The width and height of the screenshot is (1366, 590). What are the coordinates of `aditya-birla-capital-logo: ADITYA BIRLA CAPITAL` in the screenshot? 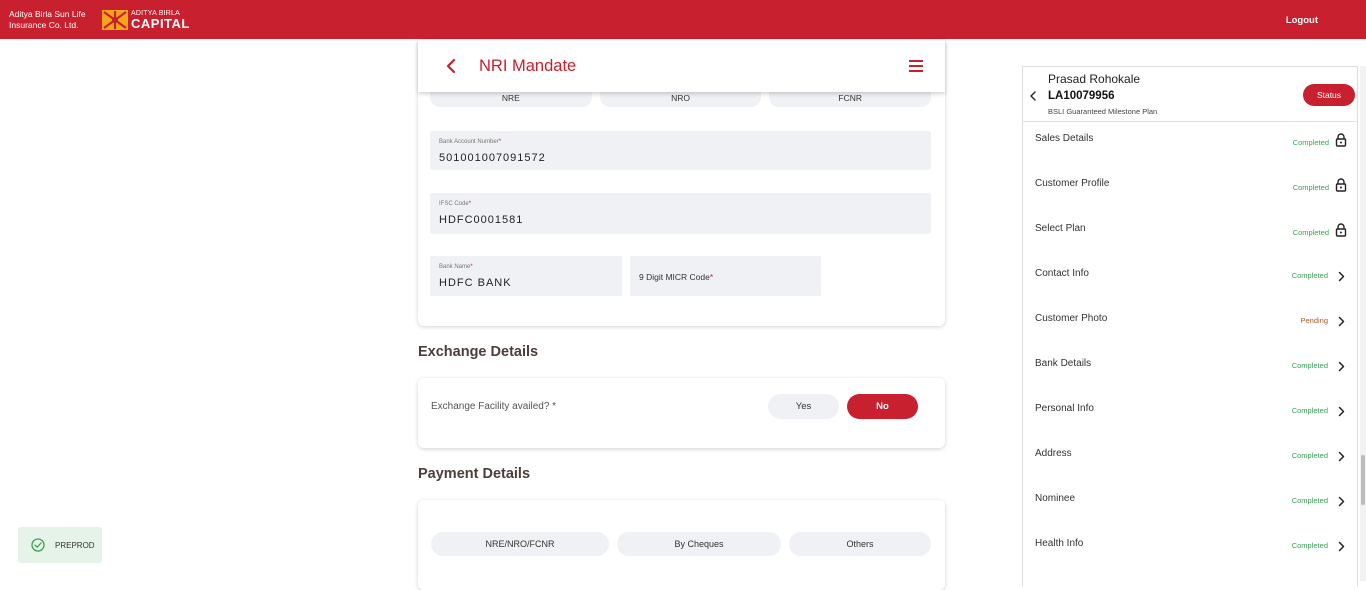 It's located at (146, 20).